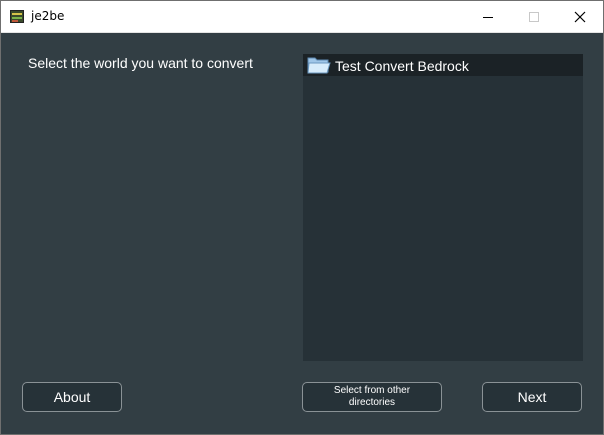  Describe the element at coordinates (72, 397) in the screenshot. I see `about-button: About` at that location.